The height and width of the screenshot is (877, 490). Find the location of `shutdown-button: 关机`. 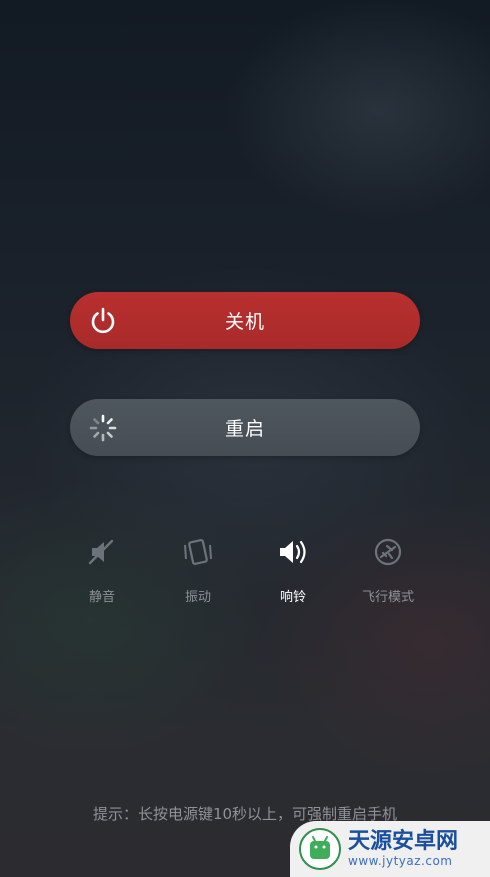

shutdown-button: 关机 is located at coordinates (245, 320).